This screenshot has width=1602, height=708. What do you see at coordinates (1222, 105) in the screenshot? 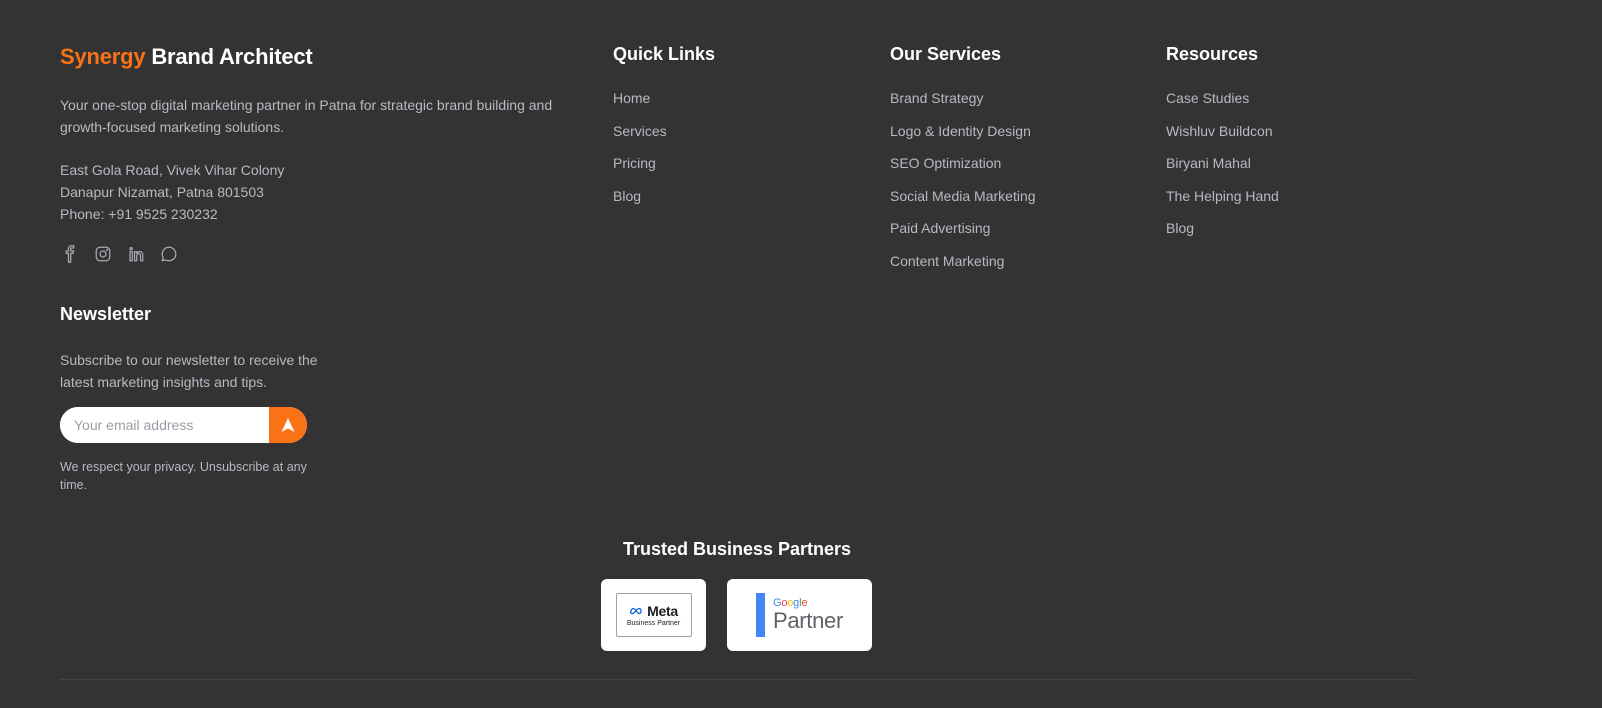
I see `resource-link: Case Studies` at bounding box center [1222, 105].